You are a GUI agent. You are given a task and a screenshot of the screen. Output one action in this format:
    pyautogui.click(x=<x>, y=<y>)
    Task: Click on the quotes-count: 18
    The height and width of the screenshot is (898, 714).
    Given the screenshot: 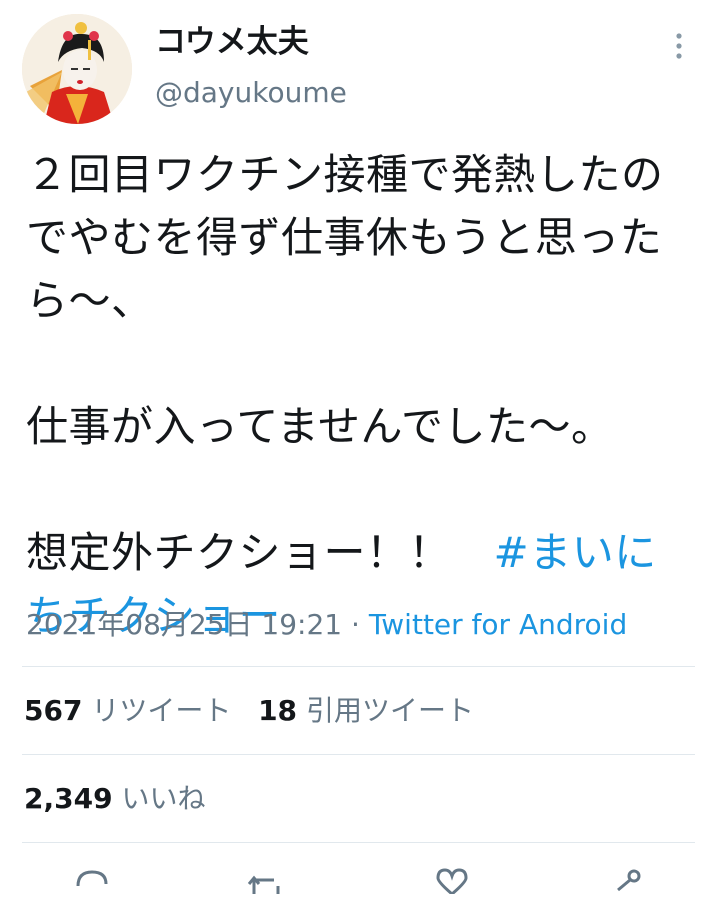 What is the action you would take?
    pyautogui.click(x=278, y=710)
    